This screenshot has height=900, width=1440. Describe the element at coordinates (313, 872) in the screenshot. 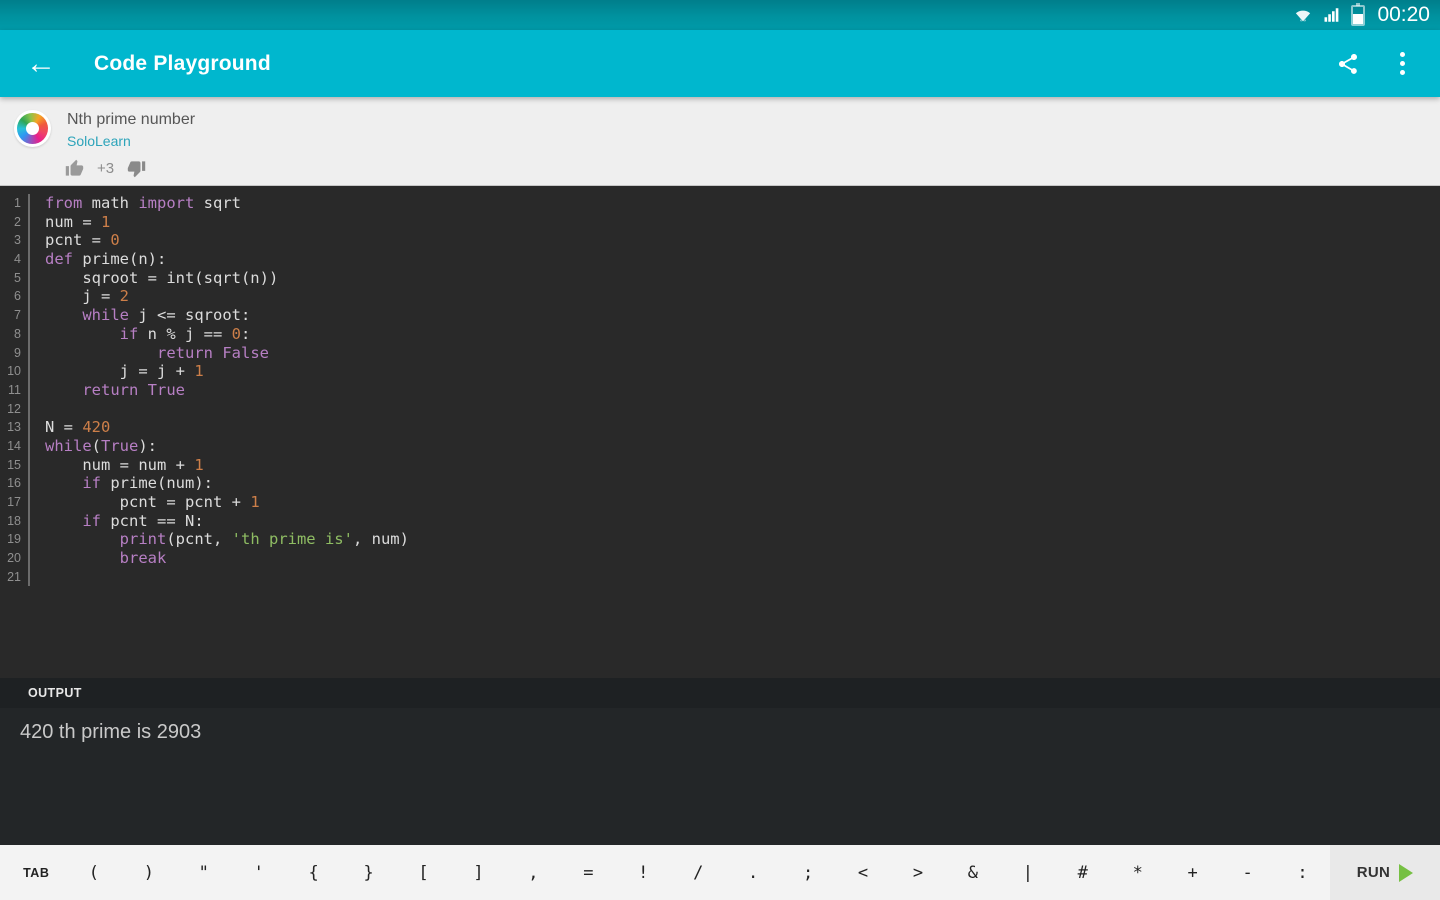

I see `key-{: {` at that location.